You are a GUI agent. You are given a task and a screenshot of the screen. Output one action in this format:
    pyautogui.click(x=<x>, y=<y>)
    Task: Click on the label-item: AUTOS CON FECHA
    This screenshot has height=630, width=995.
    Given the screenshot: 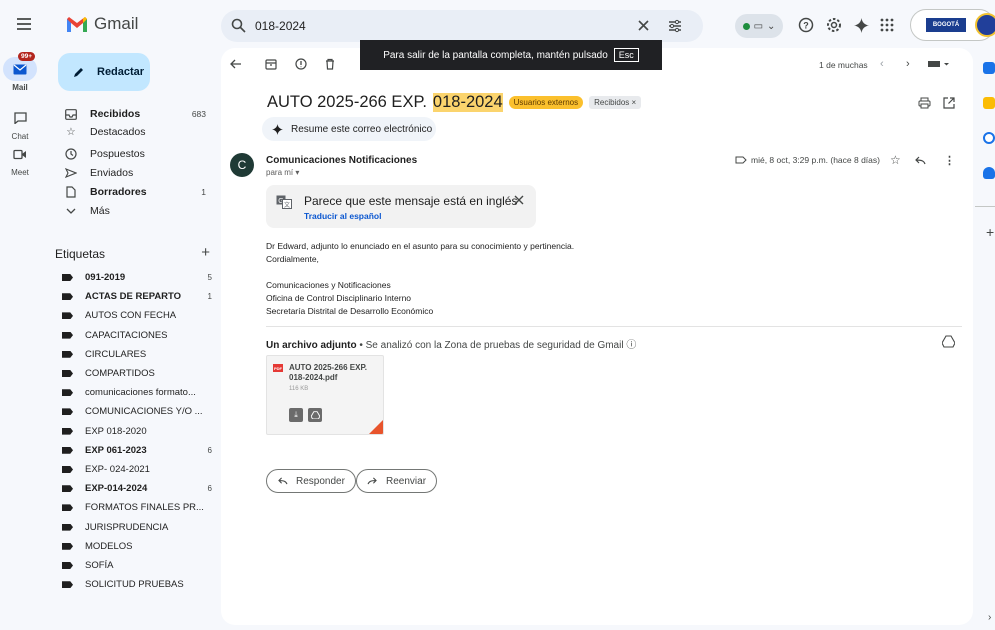 What is the action you would take?
    pyautogui.click(x=137, y=315)
    